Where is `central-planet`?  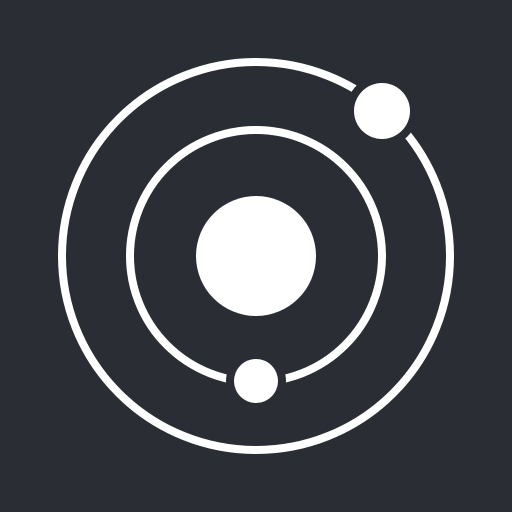
central-planet is located at coordinates (256, 256).